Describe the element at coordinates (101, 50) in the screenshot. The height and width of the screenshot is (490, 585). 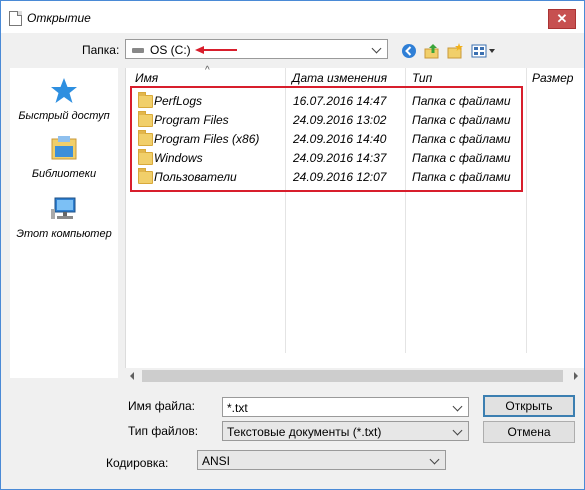
I see `folder-label: Папка:` at that location.